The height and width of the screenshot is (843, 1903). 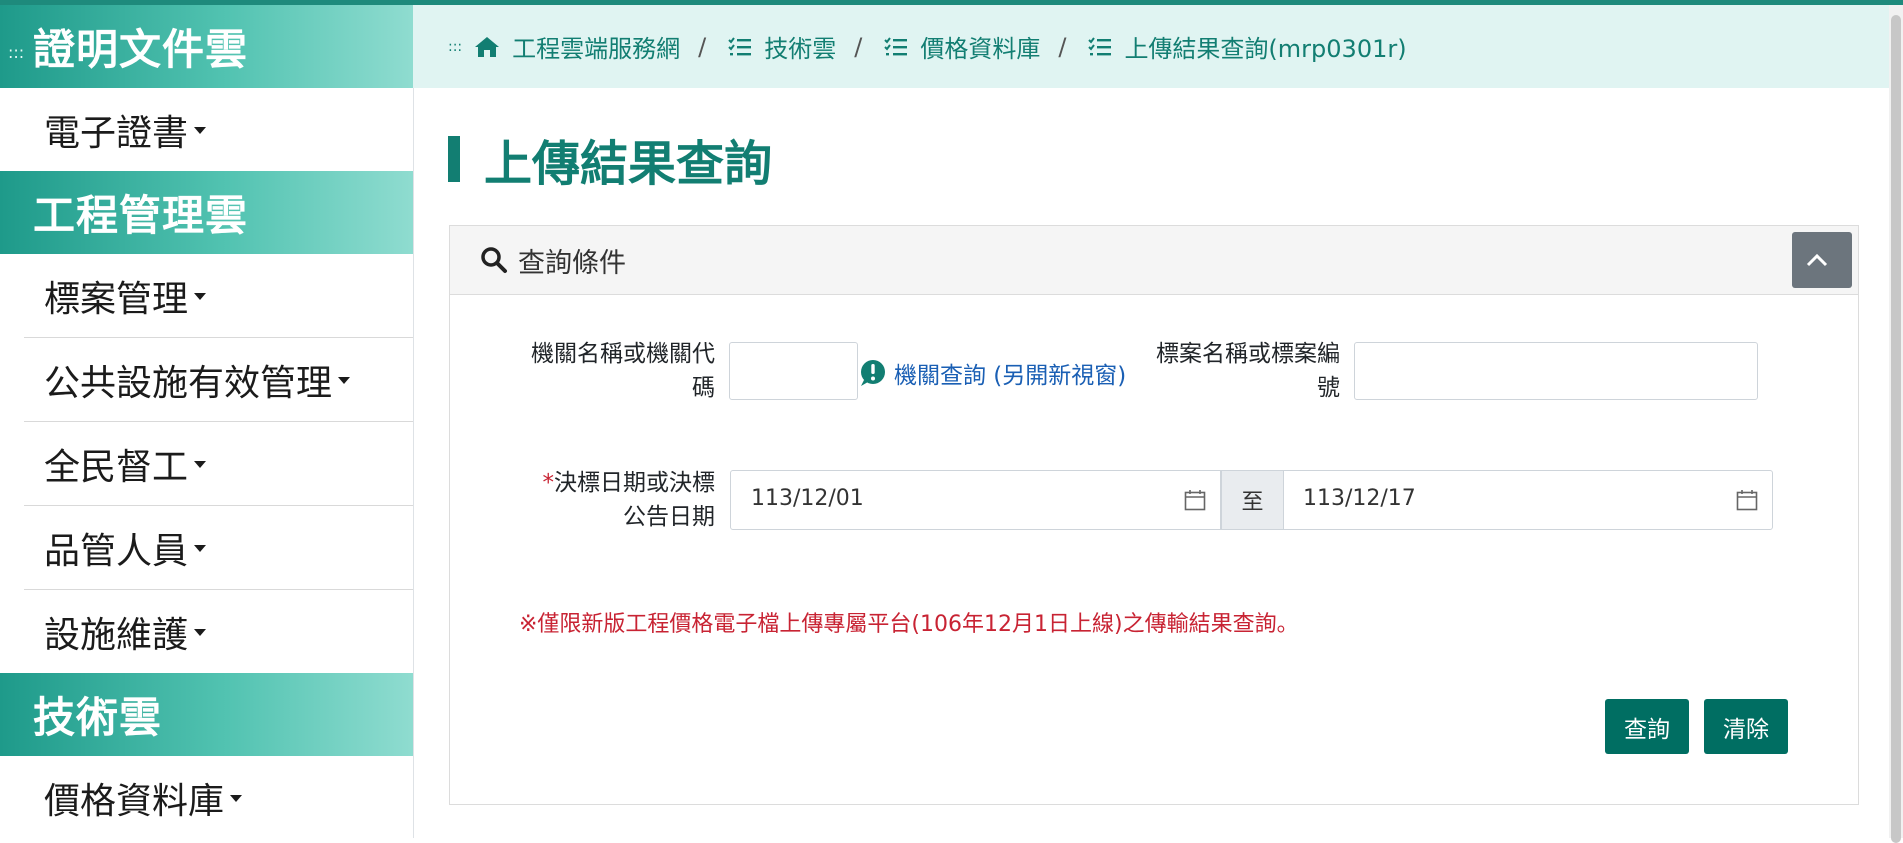 What do you see at coordinates (134, 801) in the screenshot?
I see `sidebar-item-label: 價格資料庫` at bounding box center [134, 801].